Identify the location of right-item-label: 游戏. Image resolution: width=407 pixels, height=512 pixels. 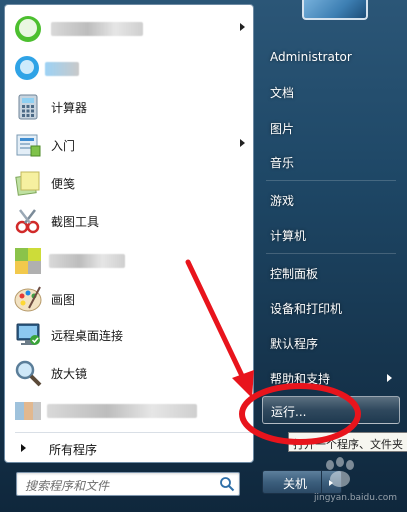
(282, 201).